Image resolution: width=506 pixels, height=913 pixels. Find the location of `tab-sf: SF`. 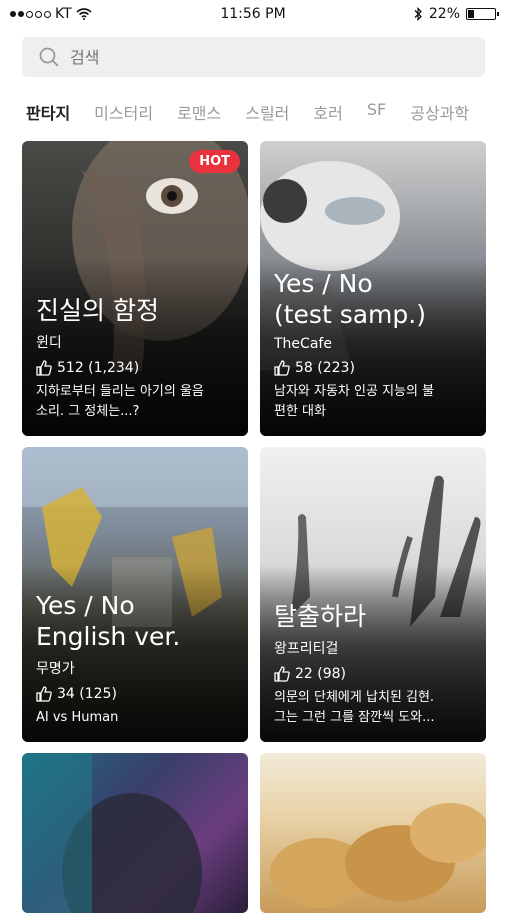

tab-sf: SF is located at coordinates (376, 112).